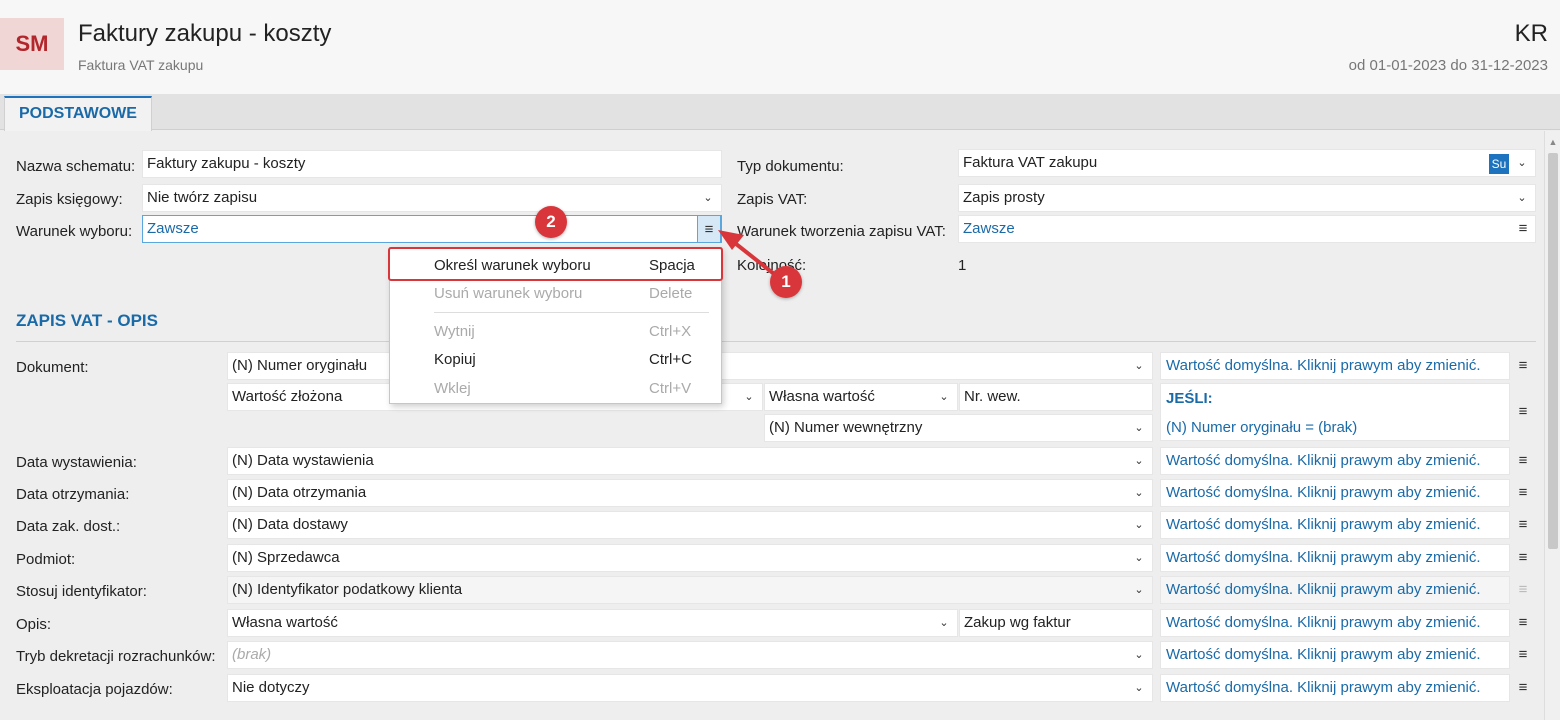 The image size is (1560, 720). I want to click on dokument-condition-menu-icon: ≡, so click(1523, 412).